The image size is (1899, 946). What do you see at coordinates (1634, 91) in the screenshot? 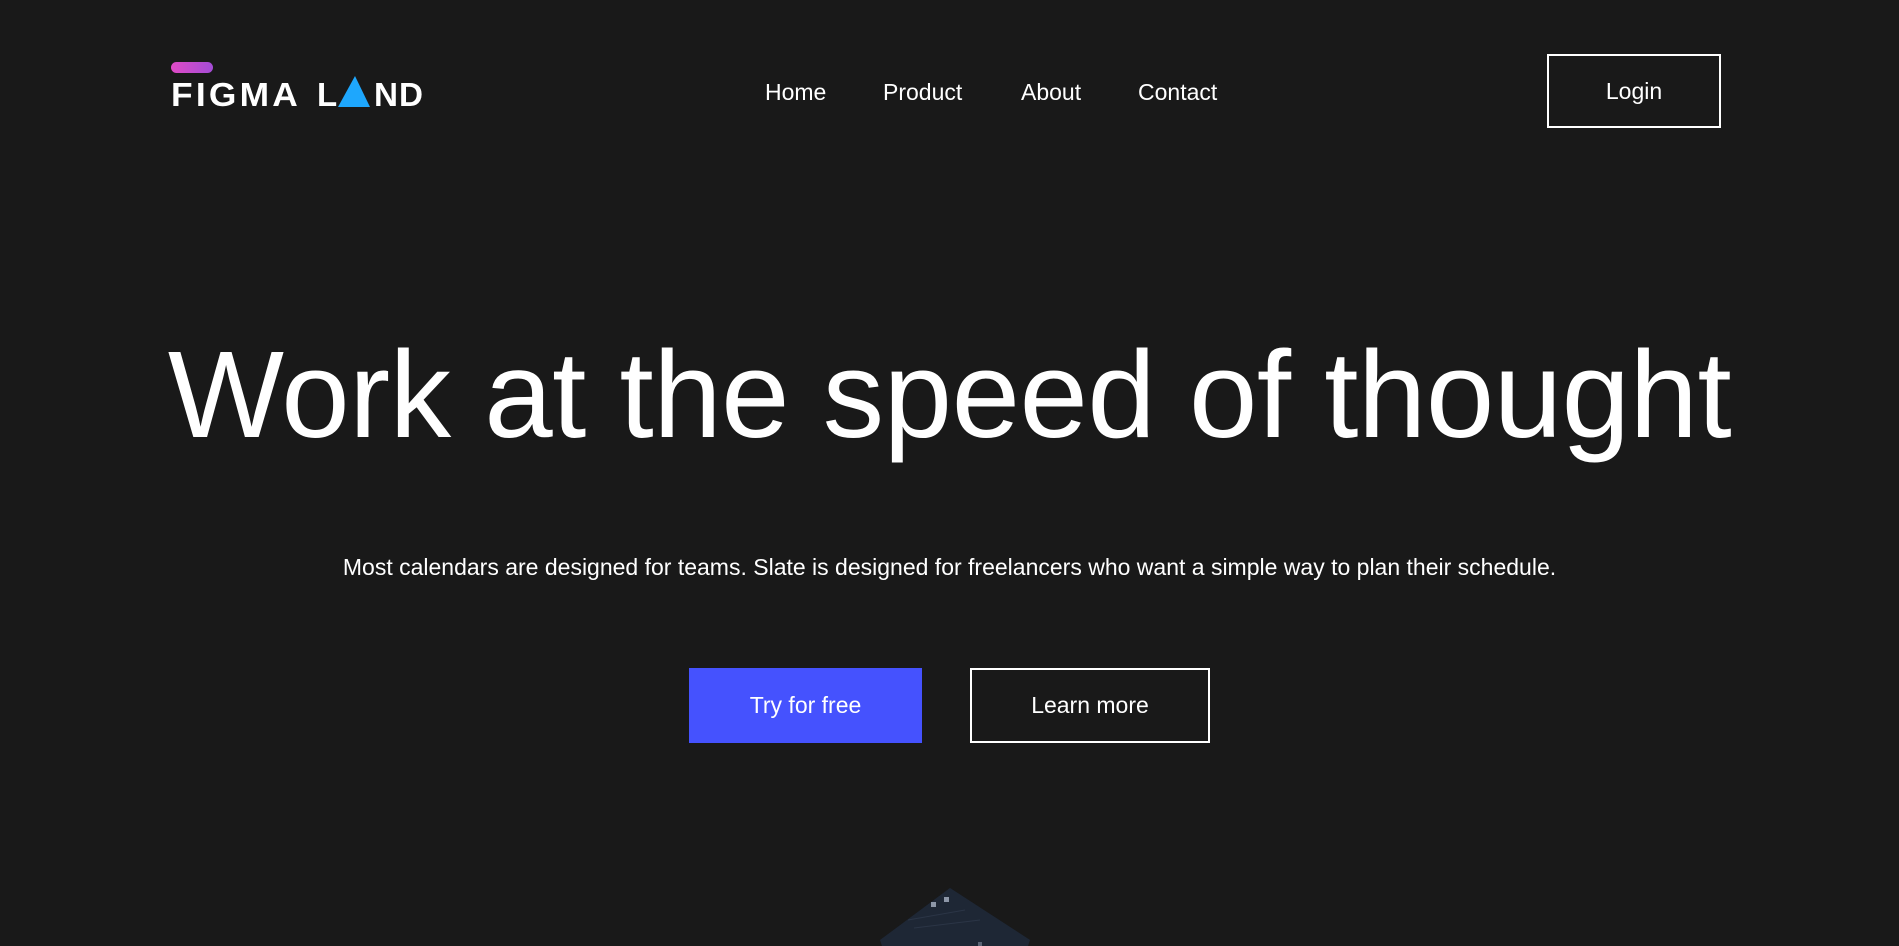
I see `login-button: Login` at bounding box center [1634, 91].